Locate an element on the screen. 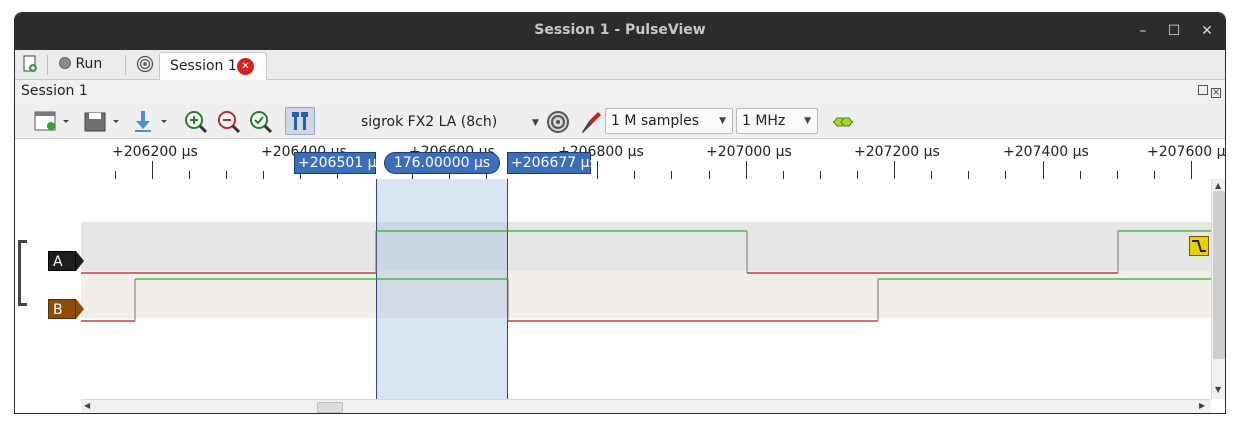 This screenshot has height=432, width=1240. scroll-right-icon: ▶ is located at coordinates (1202, 405).